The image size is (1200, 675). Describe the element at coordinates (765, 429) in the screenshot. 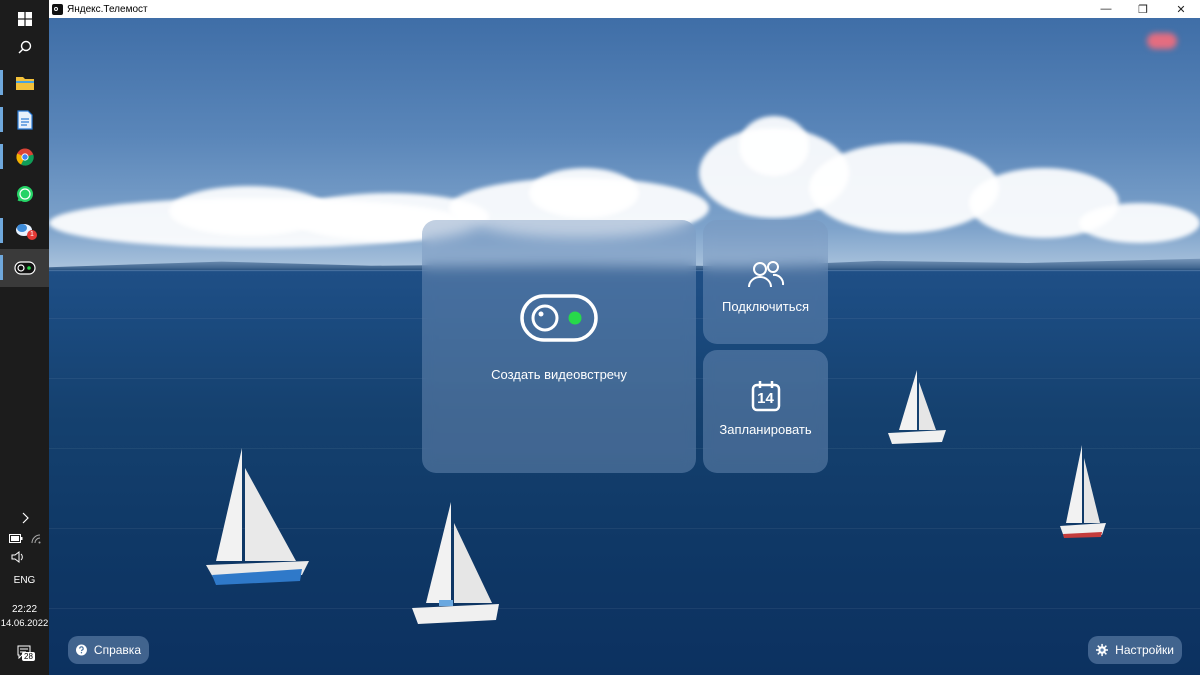

I see `schedule-meeting-label: Запланировать` at that location.